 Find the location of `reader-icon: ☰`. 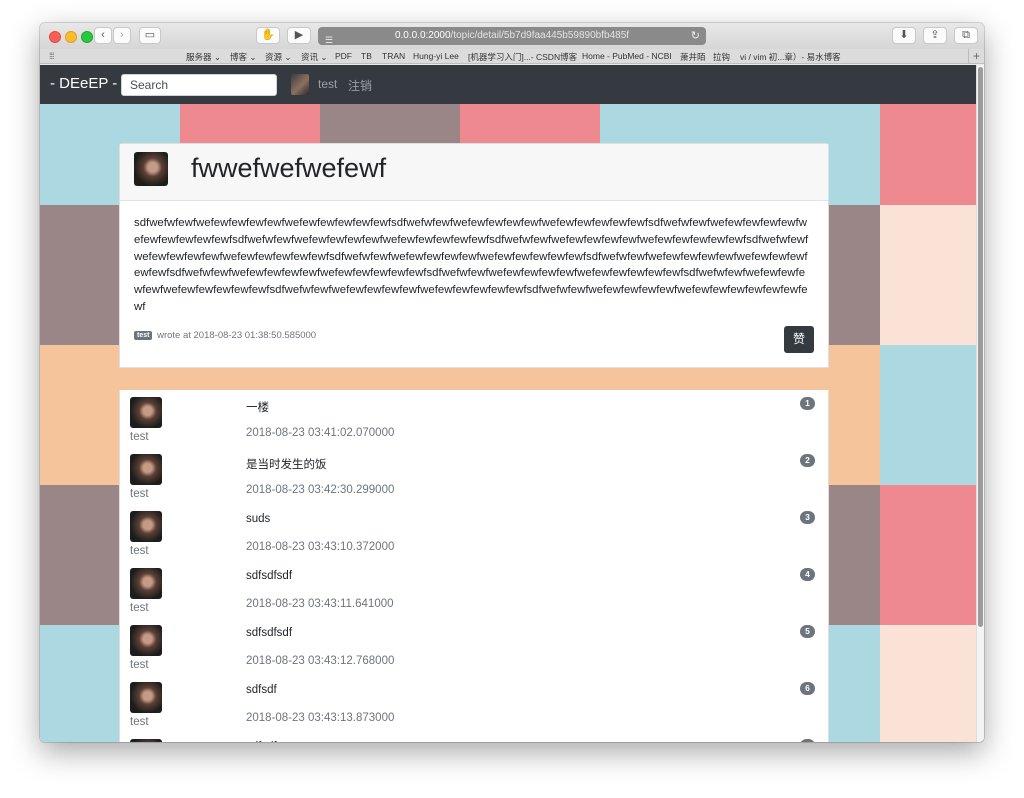

reader-icon: ☰ is located at coordinates (329, 40).